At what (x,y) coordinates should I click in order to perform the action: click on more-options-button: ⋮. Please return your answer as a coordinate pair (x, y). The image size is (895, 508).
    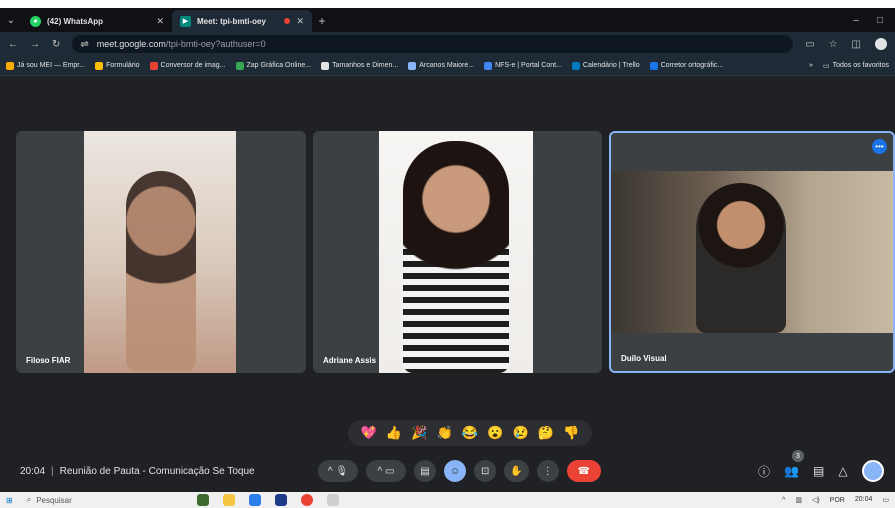
    Looking at the image, I should click on (547, 471).